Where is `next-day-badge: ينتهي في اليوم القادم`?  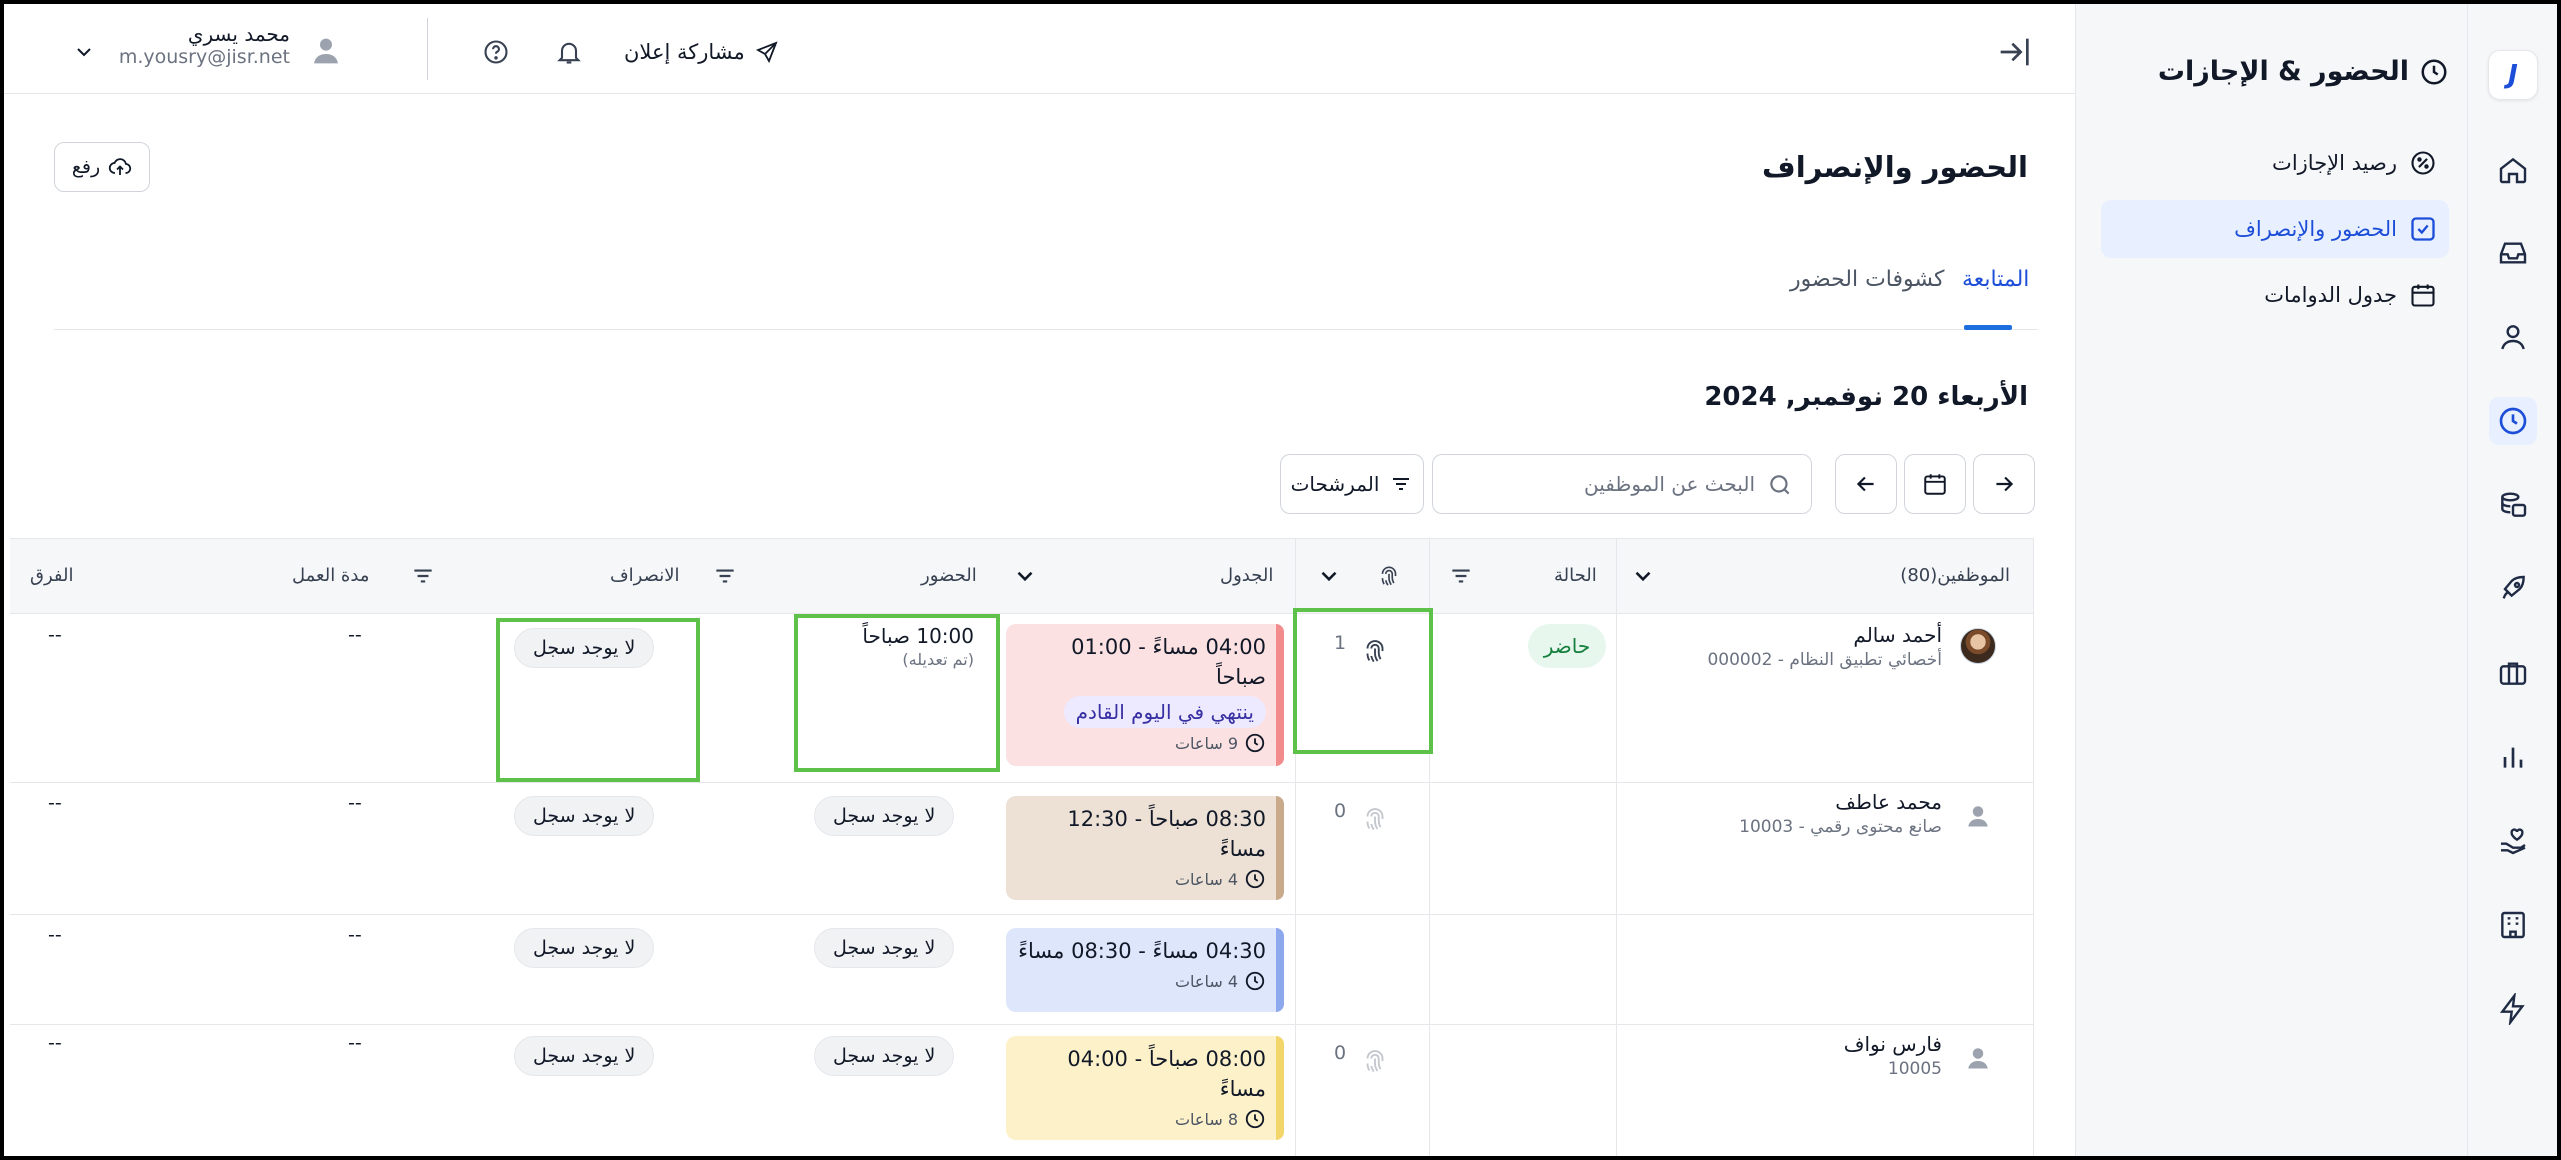 next-day-badge: ينتهي في اليوم القادم is located at coordinates (1164, 712).